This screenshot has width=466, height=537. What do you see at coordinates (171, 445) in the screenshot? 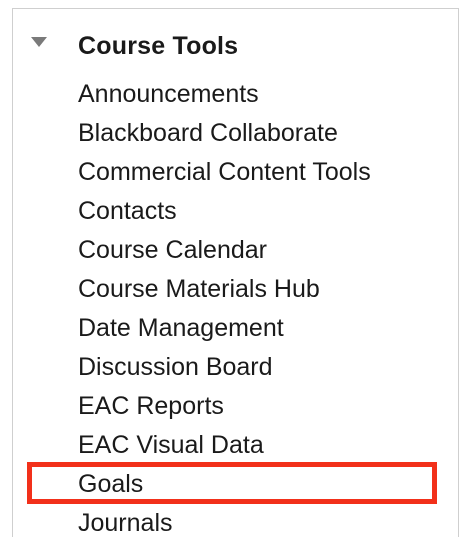
I see `tool-link-eac-visual-data: EAC Visual Data` at bounding box center [171, 445].